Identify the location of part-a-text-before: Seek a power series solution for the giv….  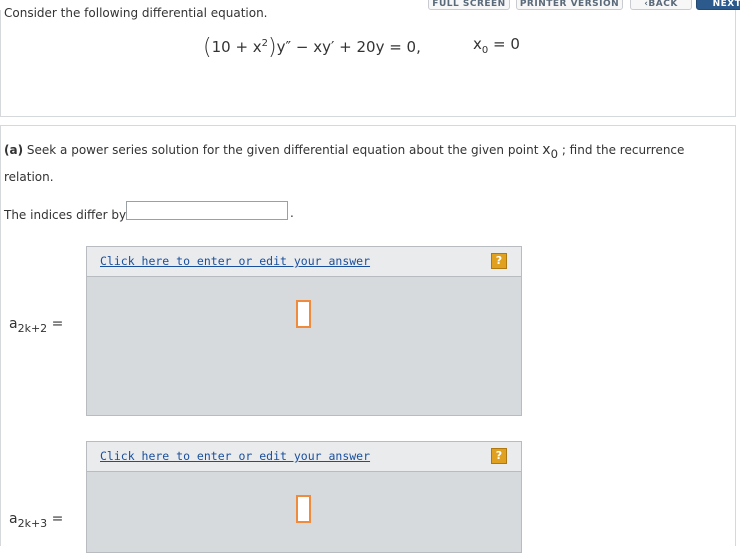
(282, 150).